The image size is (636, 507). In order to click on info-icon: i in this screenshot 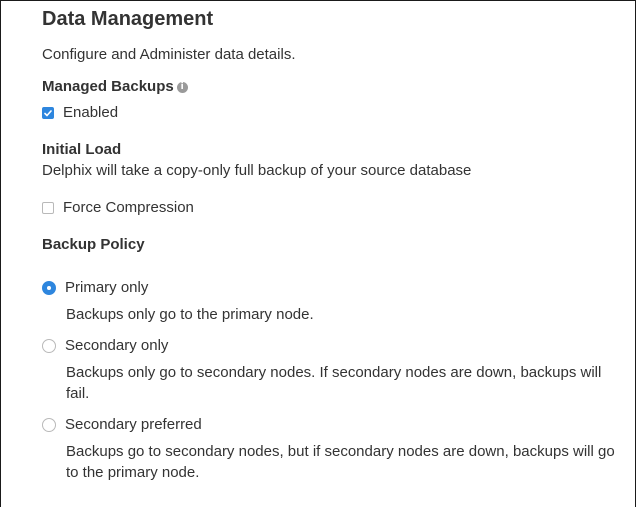, I will do `click(182, 87)`.